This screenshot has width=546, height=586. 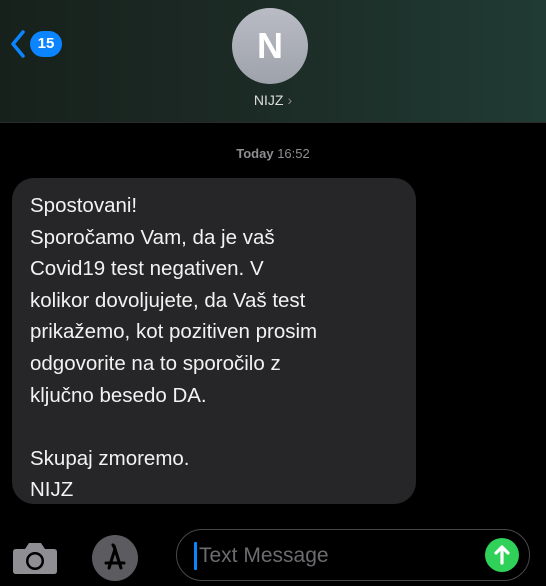 What do you see at coordinates (195, 556) in the screenshot?
I see `text-cursor` at bounding box center [195, 556].